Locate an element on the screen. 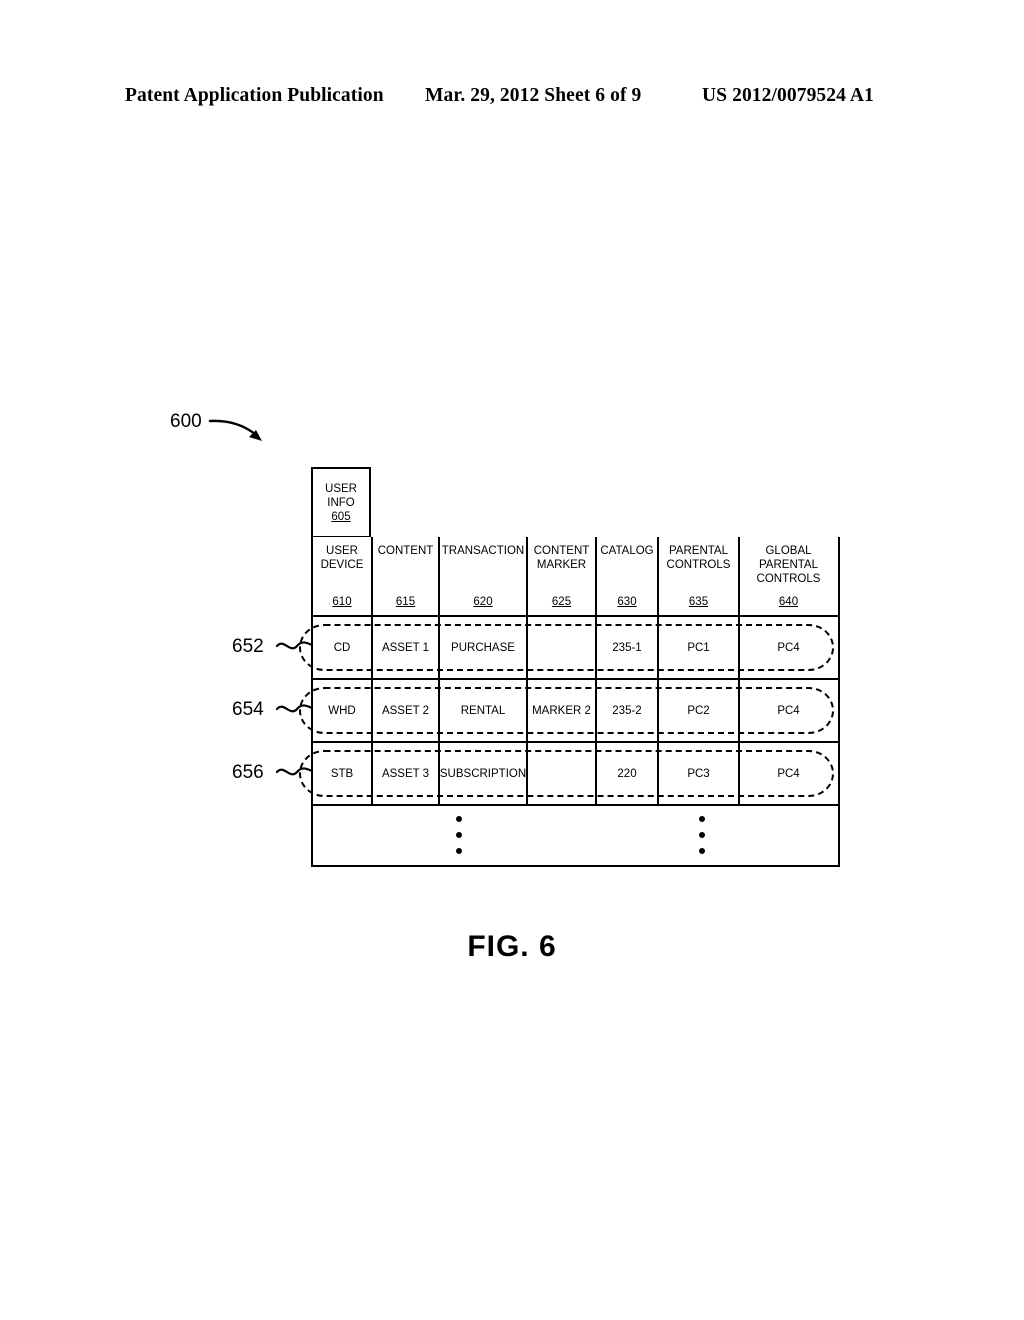  column-header-ref: 610 is located at coordinates (342, 602).